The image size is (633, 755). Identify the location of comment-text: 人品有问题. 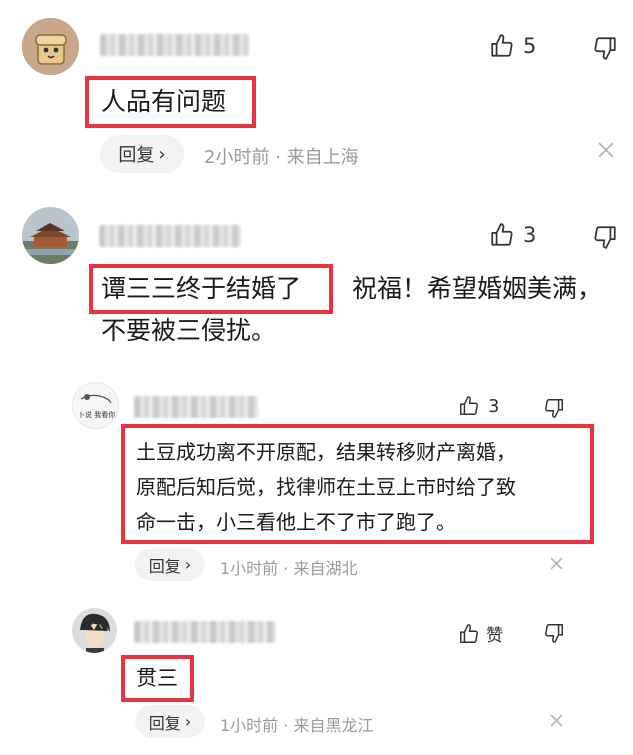
(164, 101).